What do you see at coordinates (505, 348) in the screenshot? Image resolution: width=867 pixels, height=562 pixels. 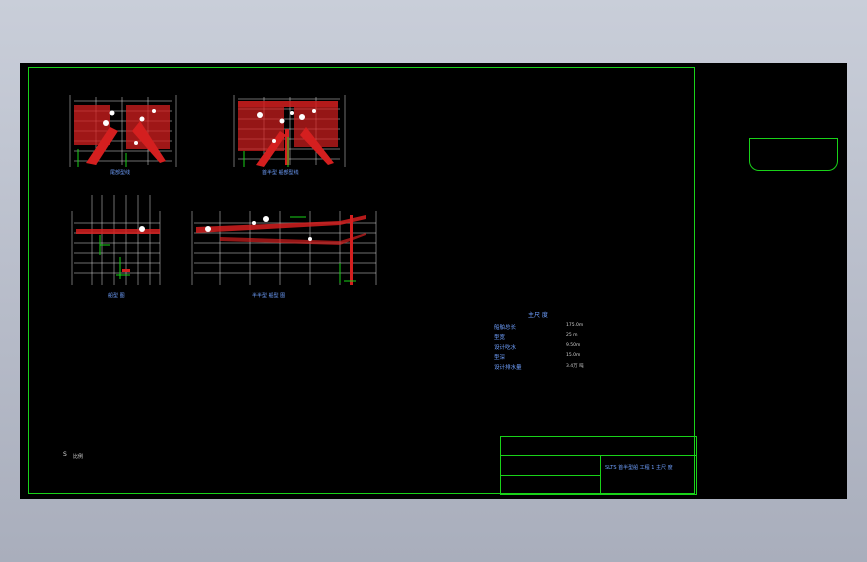 I see `spec-label: 设计吃水` at bounding box center [505, 348].